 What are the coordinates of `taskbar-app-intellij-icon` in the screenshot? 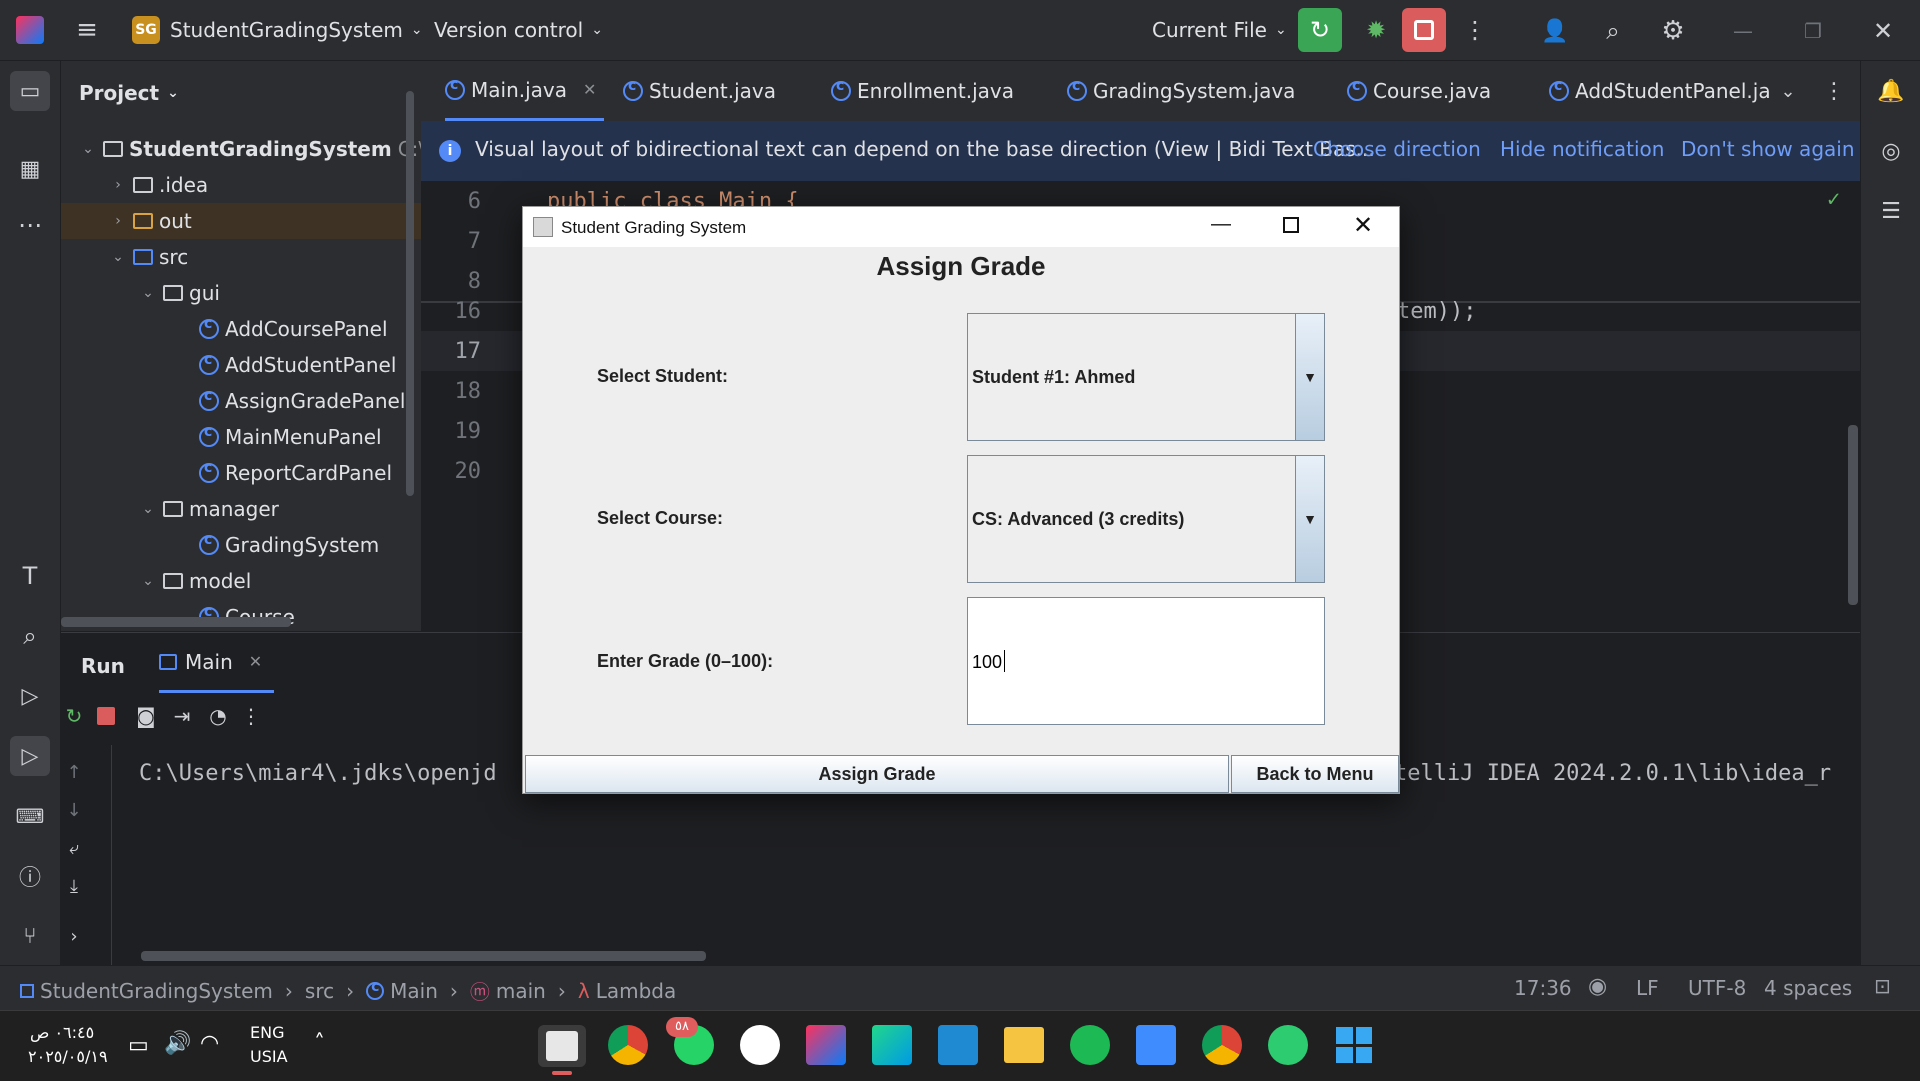 It's located at (826, 1045).